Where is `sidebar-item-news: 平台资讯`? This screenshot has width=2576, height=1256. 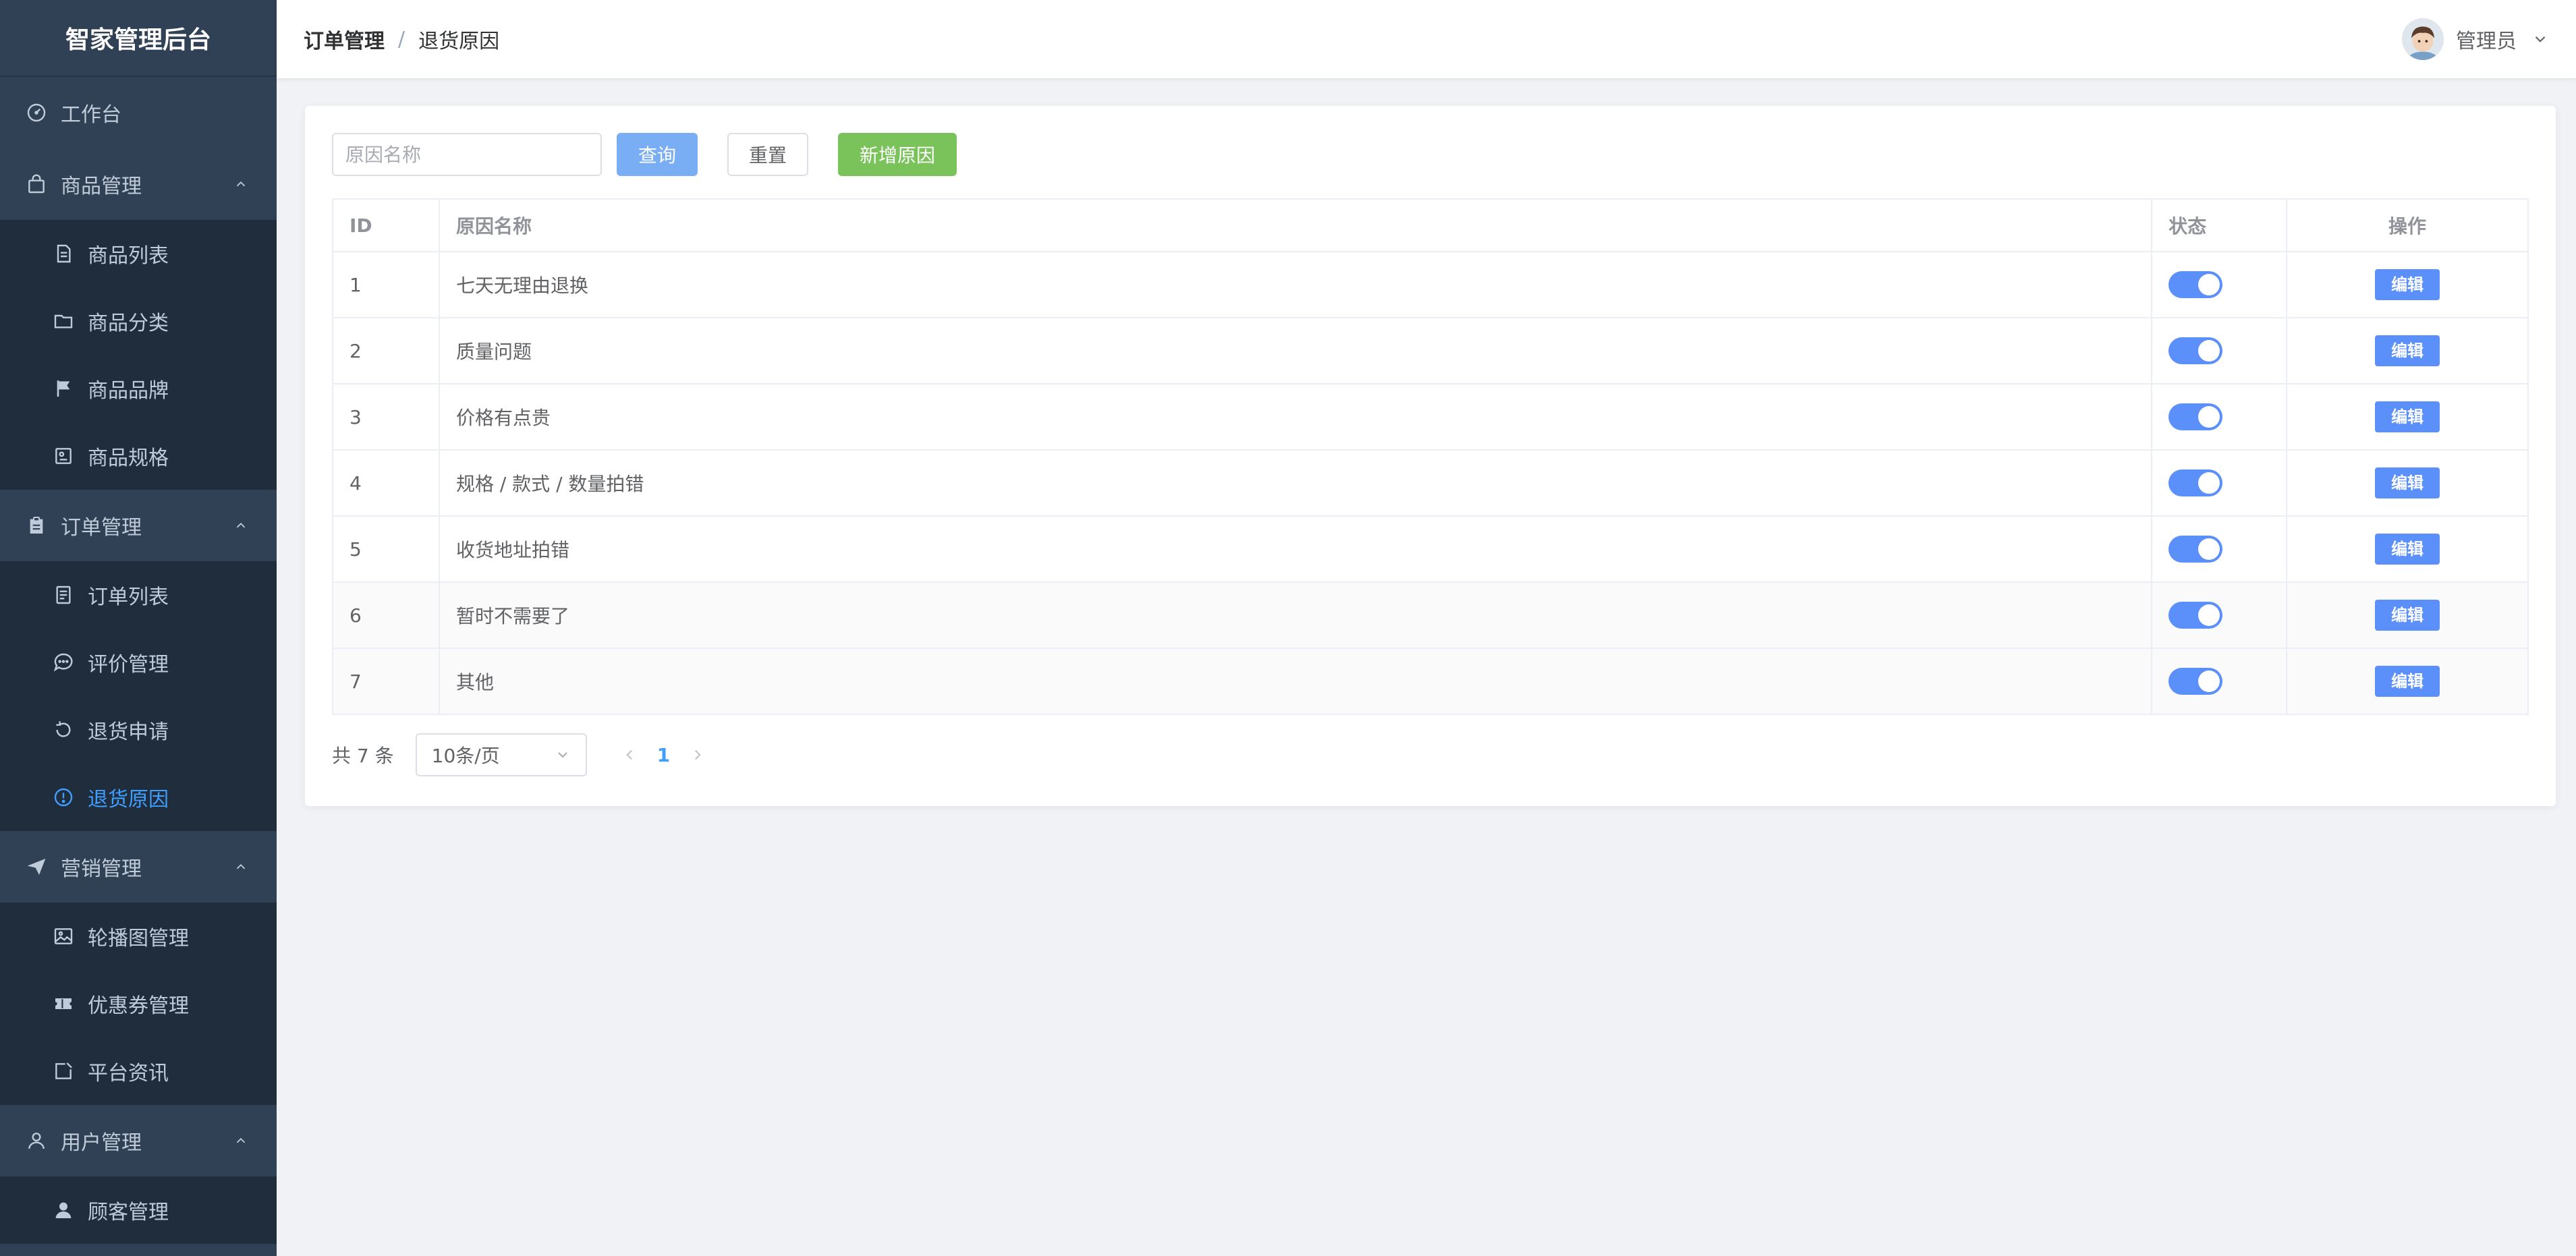
sidebar-item-news: 平台资讯 is located at coordinates (138, 1071).